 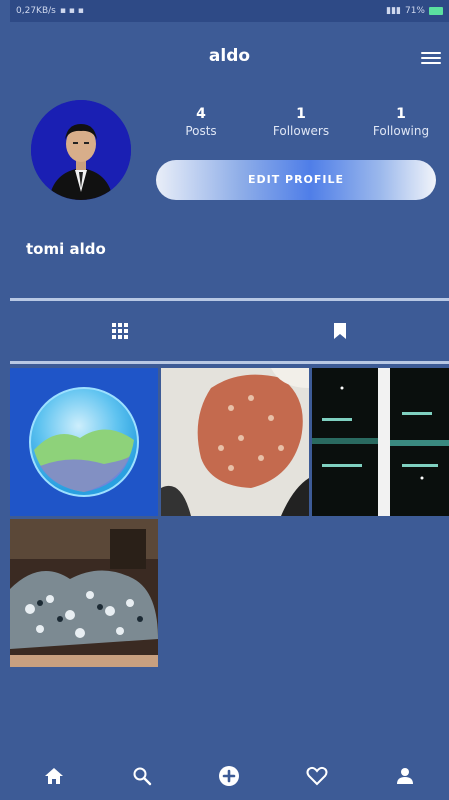 I want to click on stat-posts: 4 Posts, so click(x=201, y=122).